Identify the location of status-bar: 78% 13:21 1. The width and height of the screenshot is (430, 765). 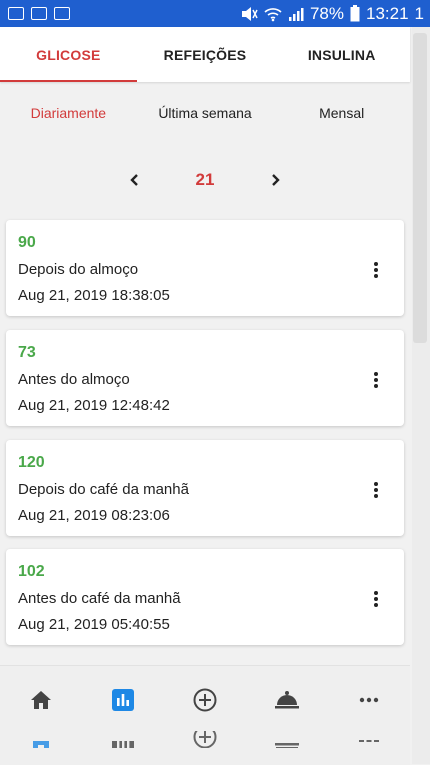
(215, 13).